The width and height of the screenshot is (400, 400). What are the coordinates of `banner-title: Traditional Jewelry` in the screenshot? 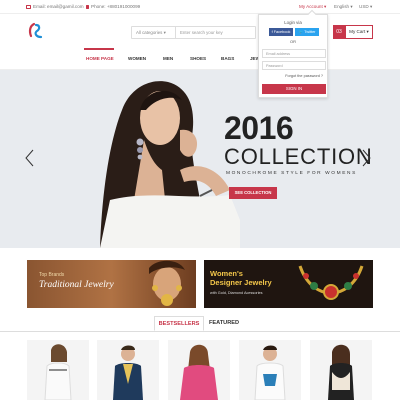 It's located at (76, 285).